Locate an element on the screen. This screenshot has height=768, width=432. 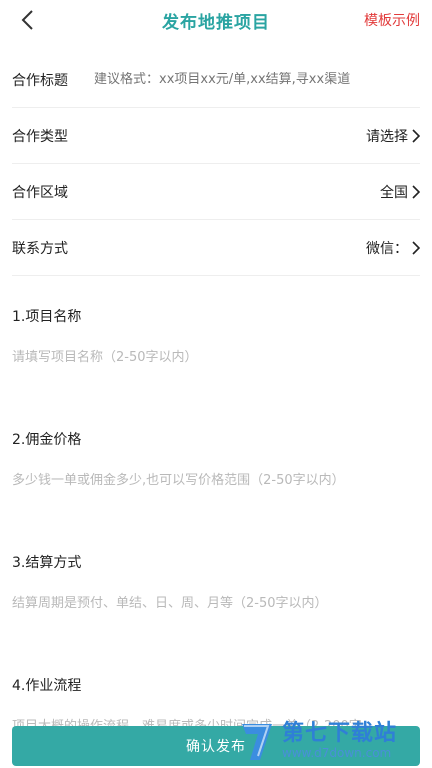
row-area: 合作区域 全国 is located at coordinates (216, 192).